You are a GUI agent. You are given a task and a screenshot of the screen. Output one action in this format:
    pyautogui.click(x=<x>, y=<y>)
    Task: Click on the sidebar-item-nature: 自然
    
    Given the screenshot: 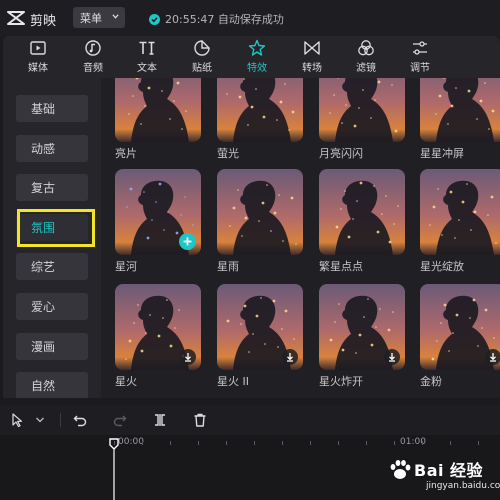 What is the action you would take?
    pyautogui.click(x=52, y=385)
    